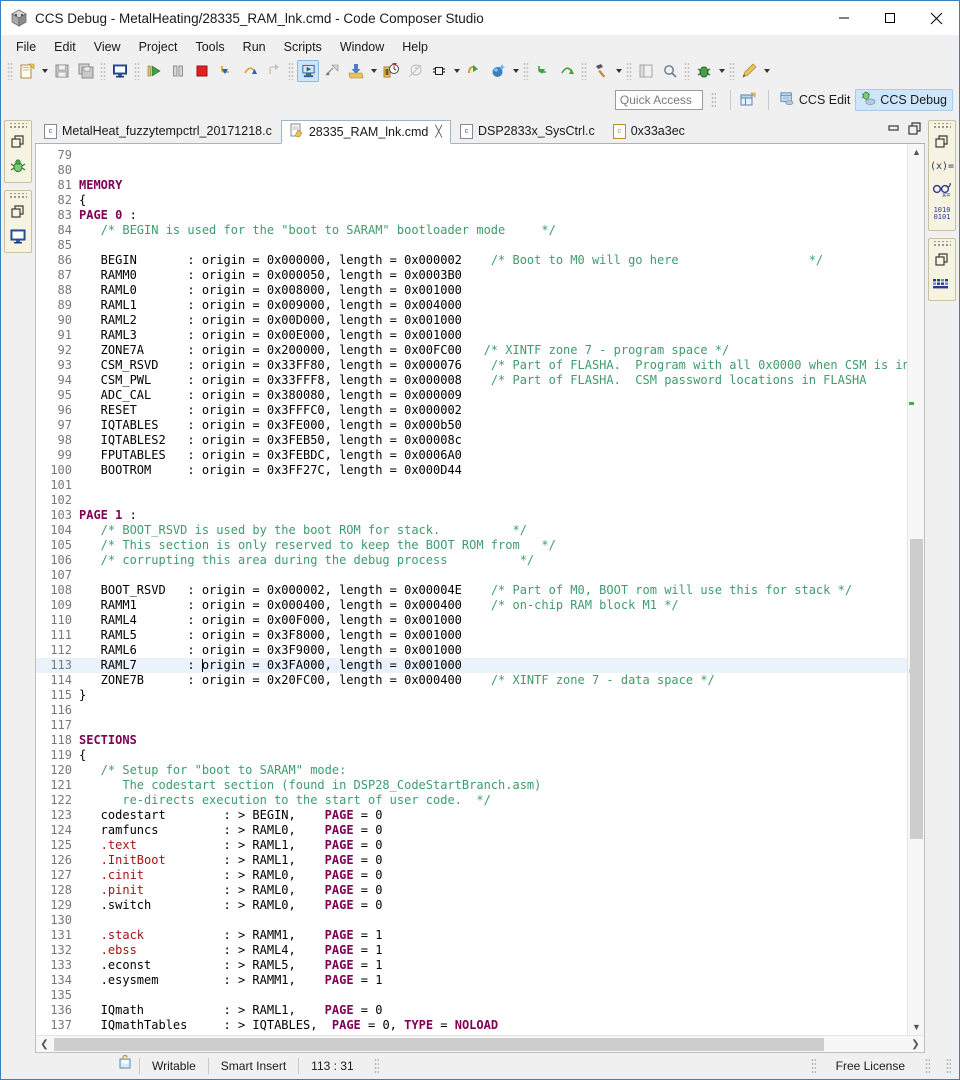  Describe the element at coordinates (748, 100) in the screenshot. I see `open-perspective-button` at that location.